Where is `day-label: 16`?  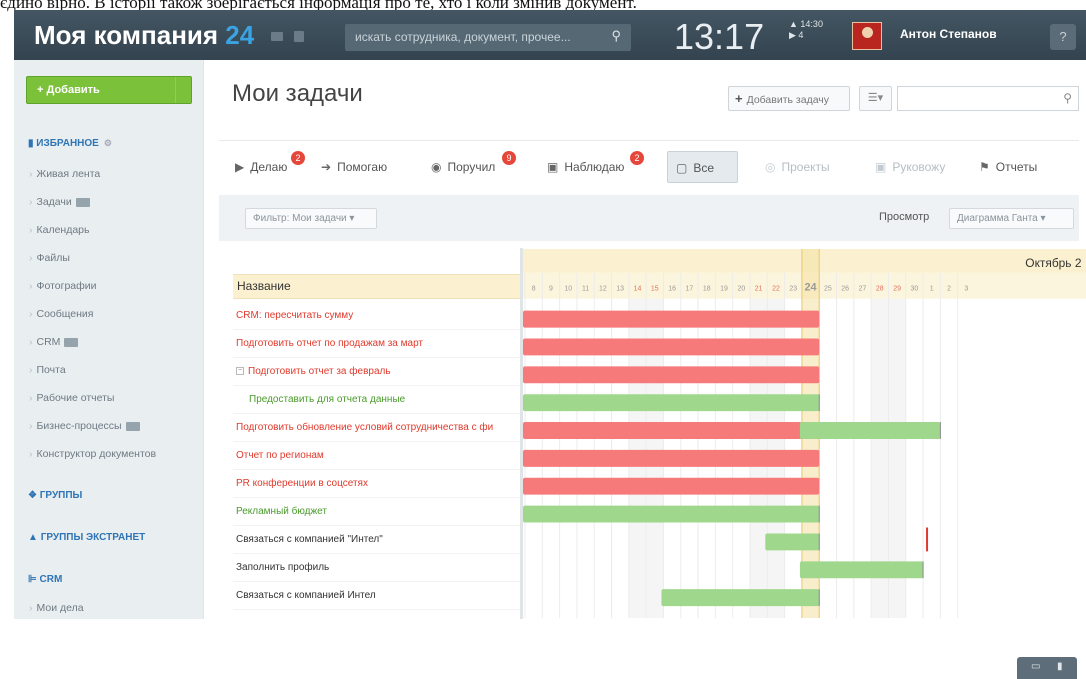
day-label: 16 is located at coordinates (672, 289).